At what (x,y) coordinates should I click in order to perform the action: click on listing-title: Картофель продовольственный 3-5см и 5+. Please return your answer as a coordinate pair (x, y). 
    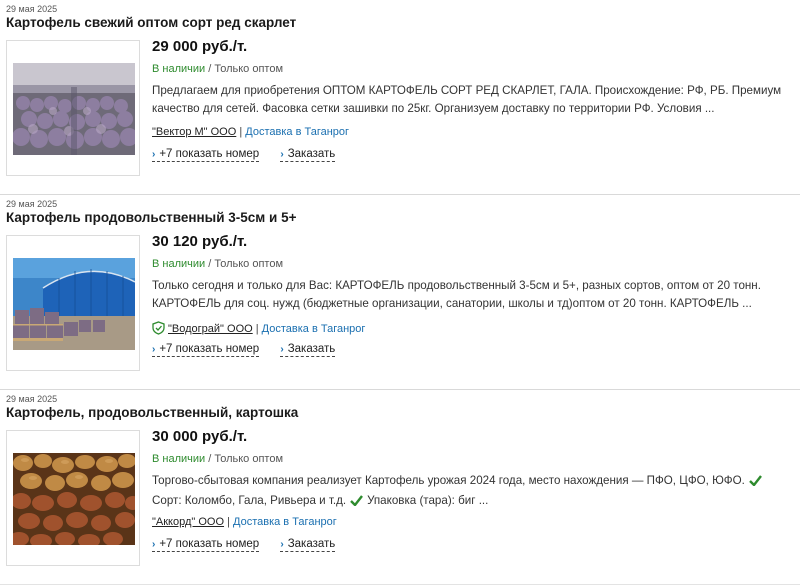
    Looking at the image, I should click on (151, 217).